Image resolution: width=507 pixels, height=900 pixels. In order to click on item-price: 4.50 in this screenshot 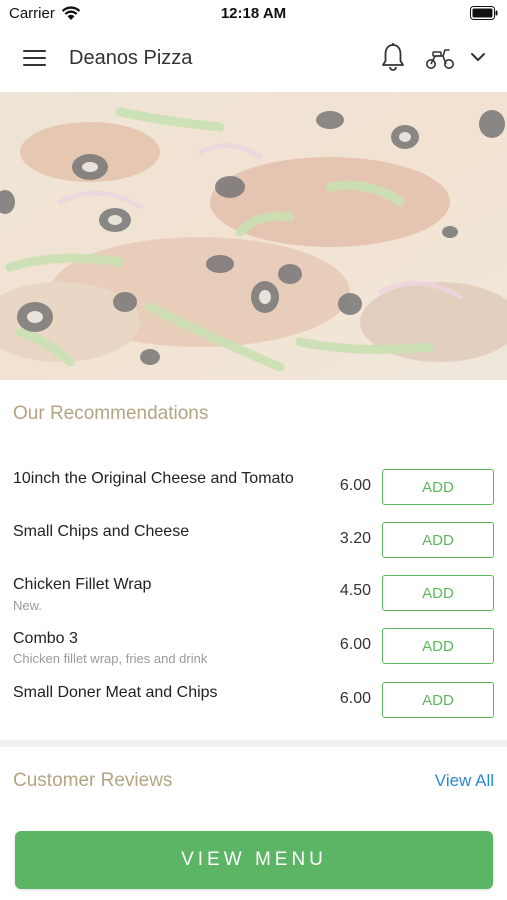, I will do `click(355, 590)`.